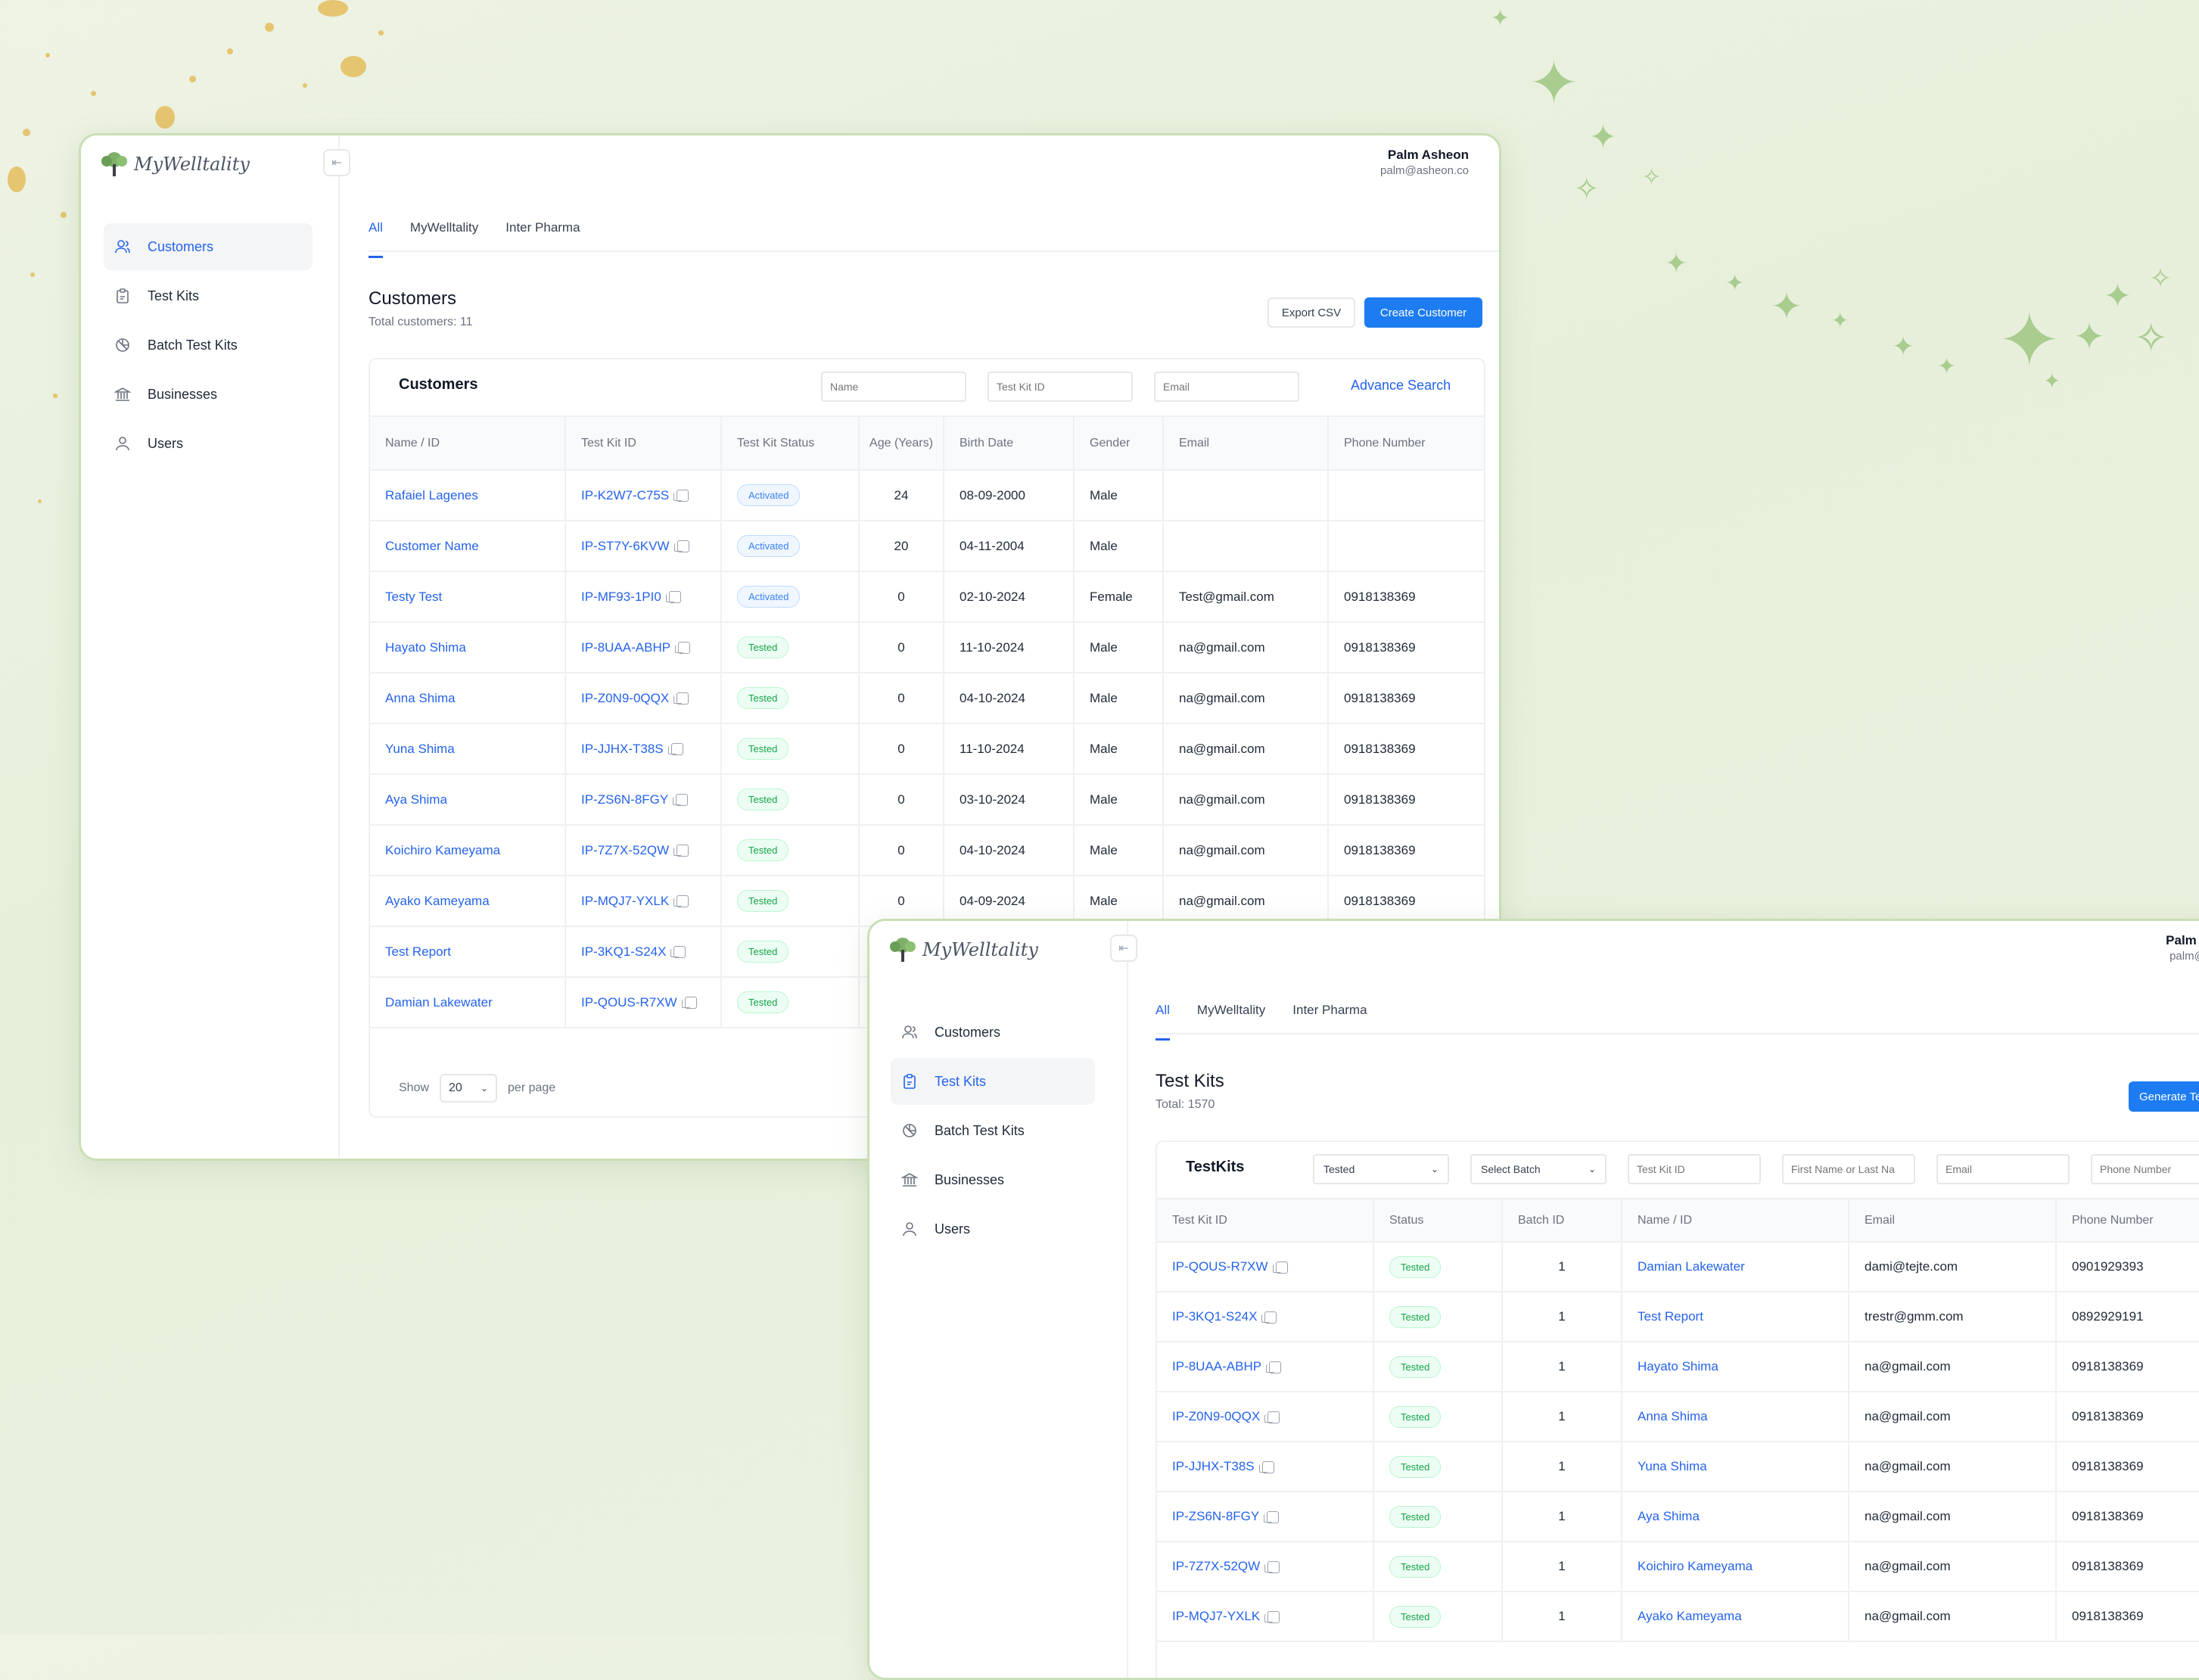 The image size is (2199, 1680). What do you see at coordinates (790, 444) in the screenshot?
I see `column-header: Test Kit Status` at bounding box center [790, 444].